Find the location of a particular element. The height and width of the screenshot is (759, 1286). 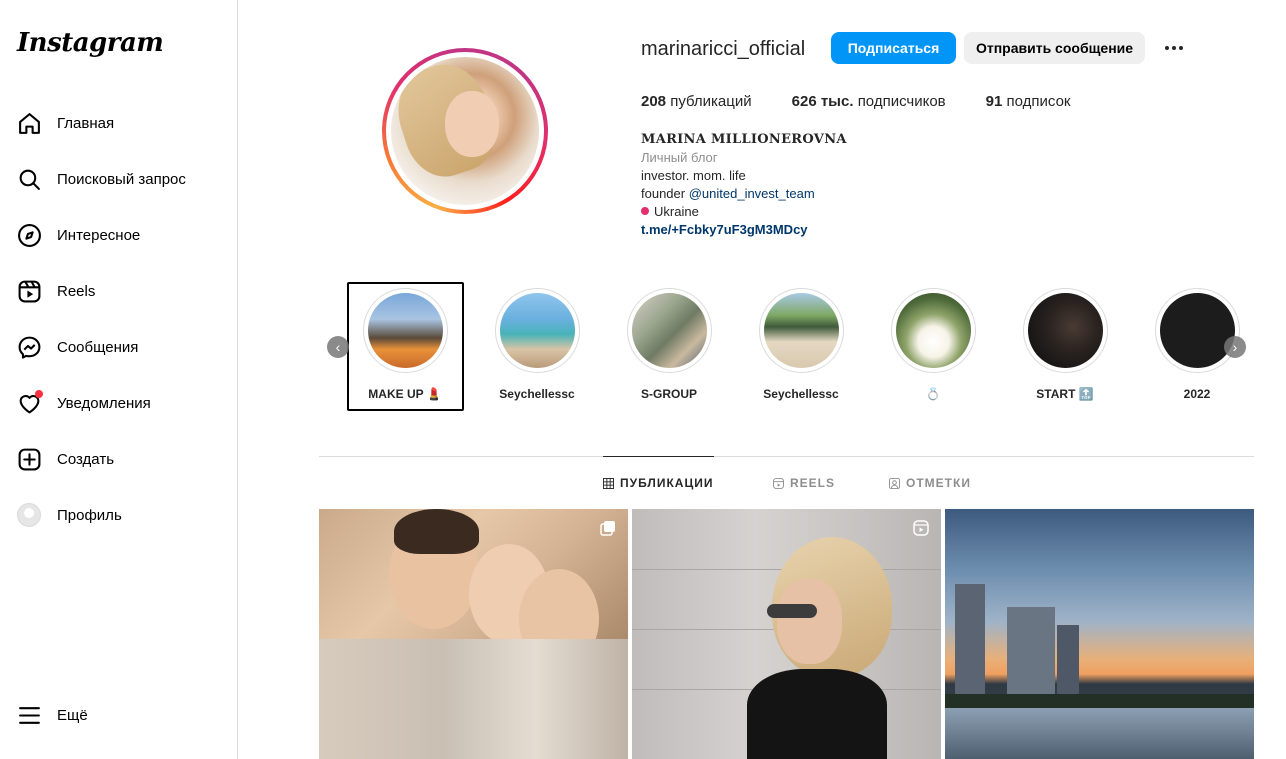

profile-avatar-wrap is located at coordinates (29, 515).